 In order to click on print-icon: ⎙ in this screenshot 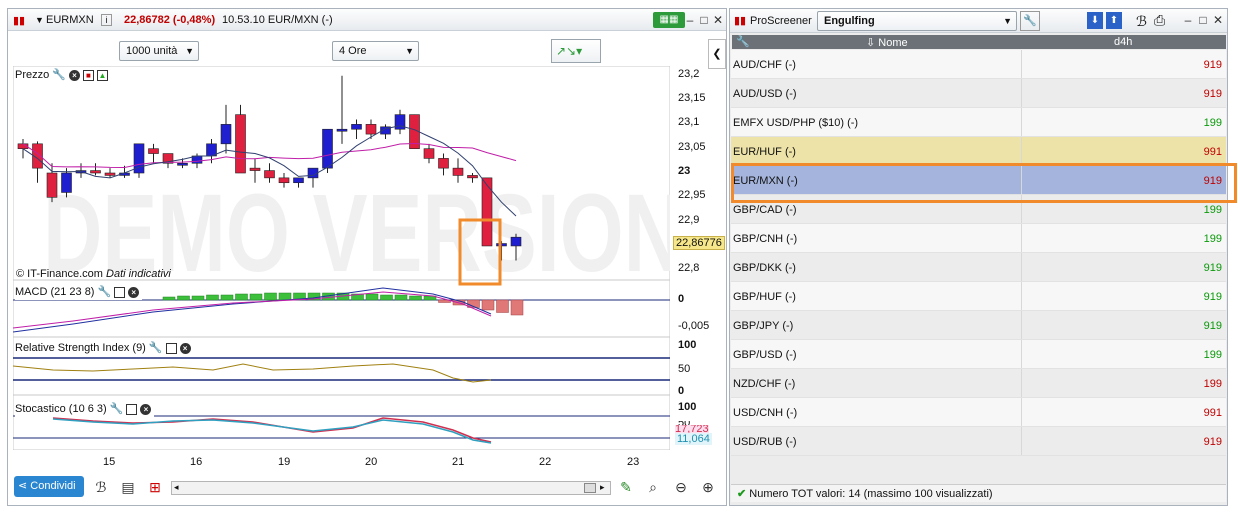, I will do `click(1159, 20)`.